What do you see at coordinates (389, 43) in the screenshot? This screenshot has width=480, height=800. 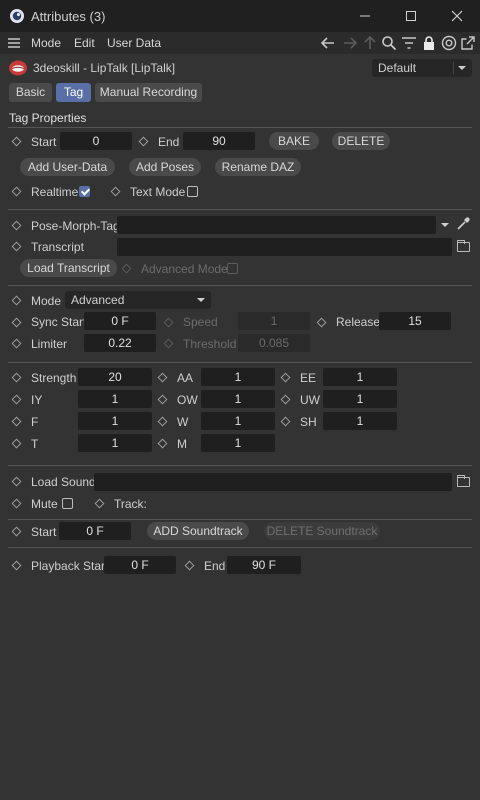 I see `search-icon` at bounding box center [389, 43].